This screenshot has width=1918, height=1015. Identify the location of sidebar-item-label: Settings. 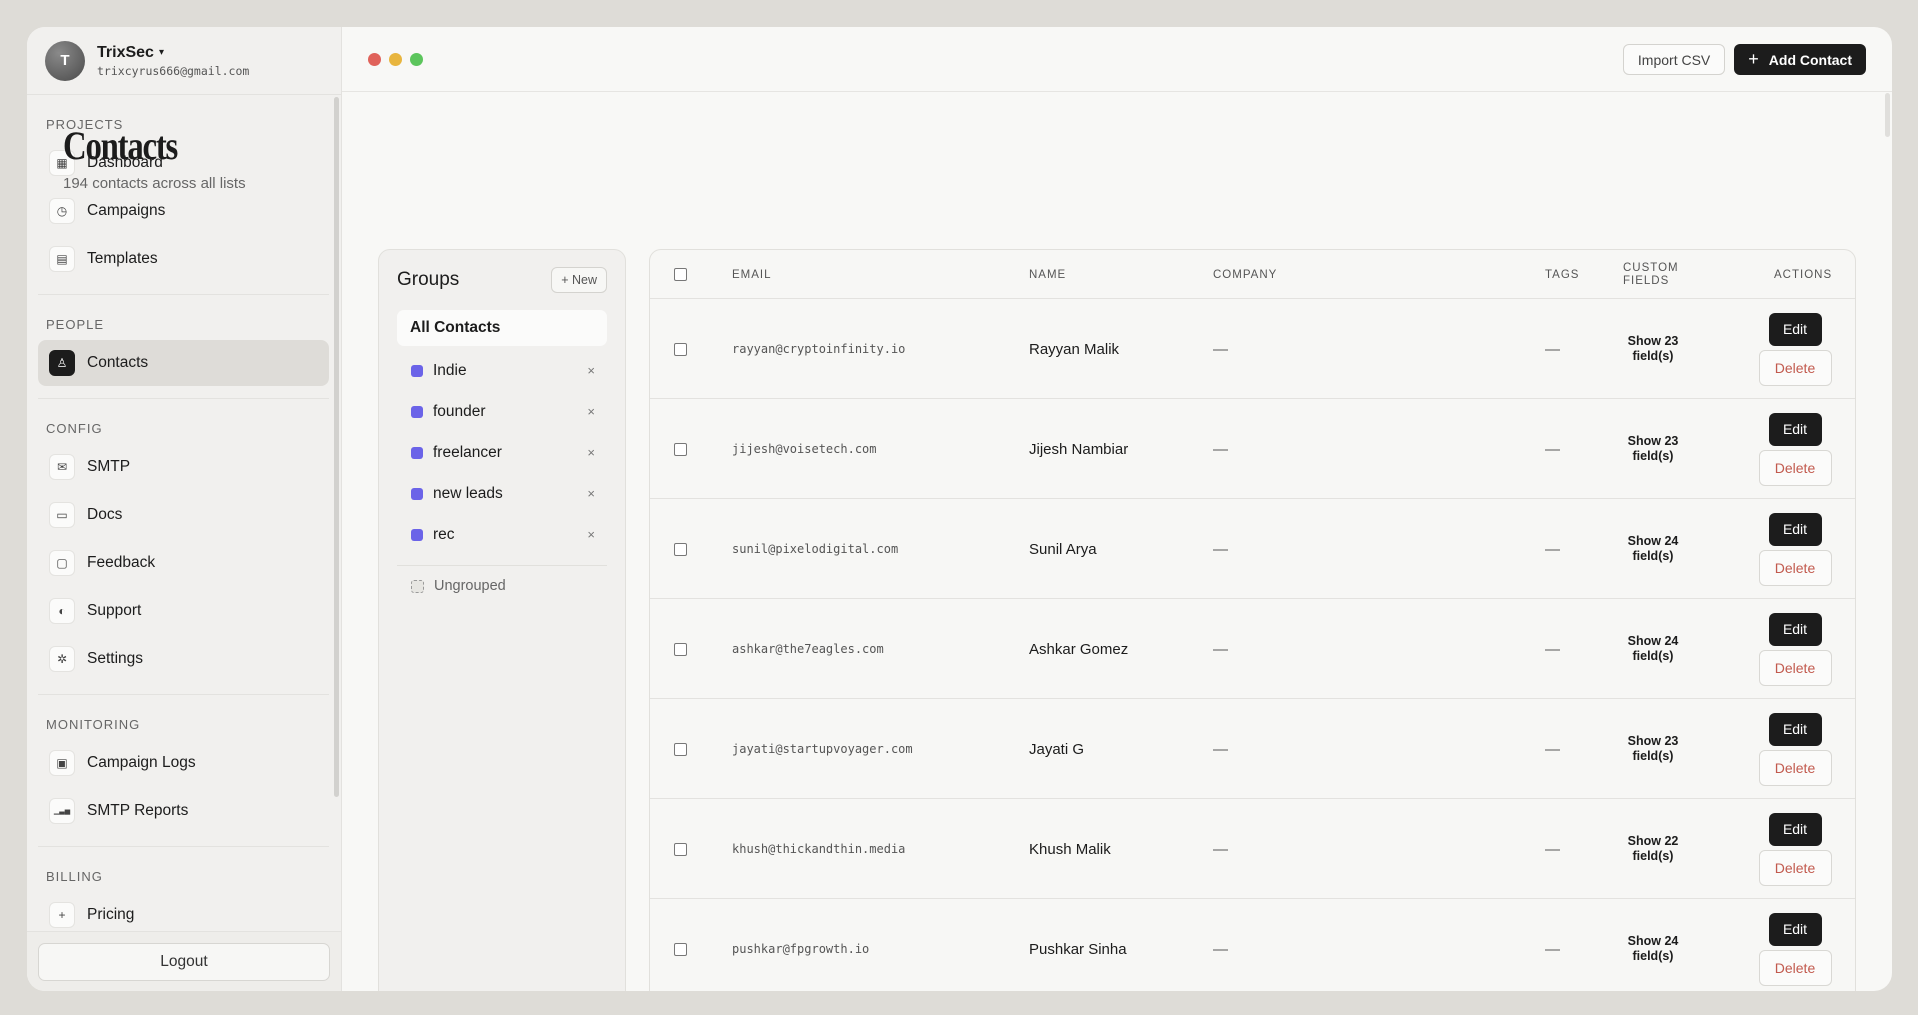
(115, 658).